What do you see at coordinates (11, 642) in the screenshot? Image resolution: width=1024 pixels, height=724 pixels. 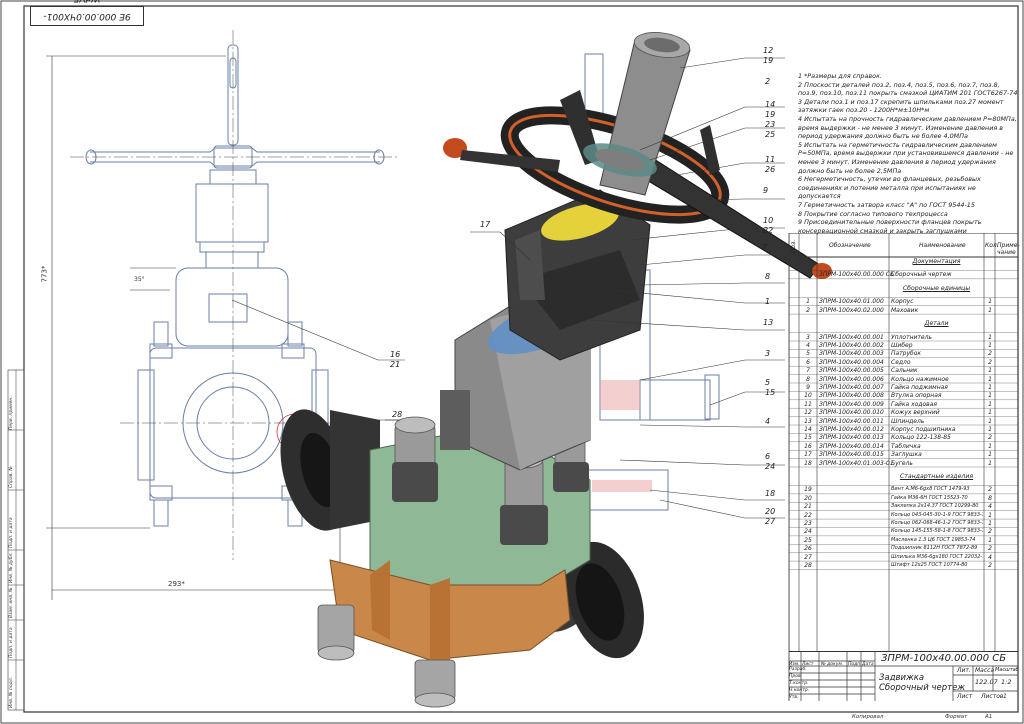 I see `side-field-label: Подп. и дата` at bounding box center [11, 642].